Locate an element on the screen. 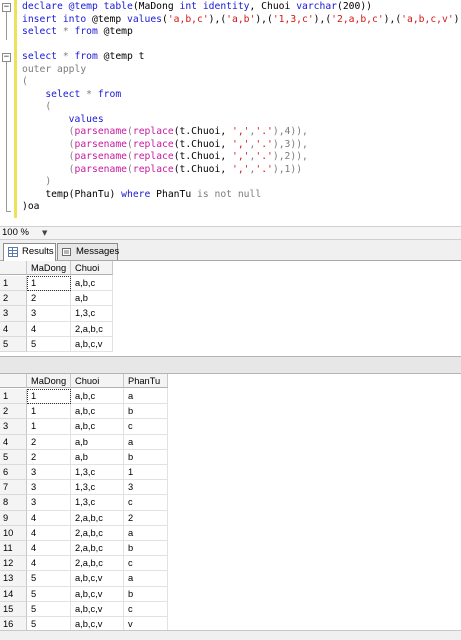 The image size is (461, 640). table-cell: v is located at coordinates (147, 624).